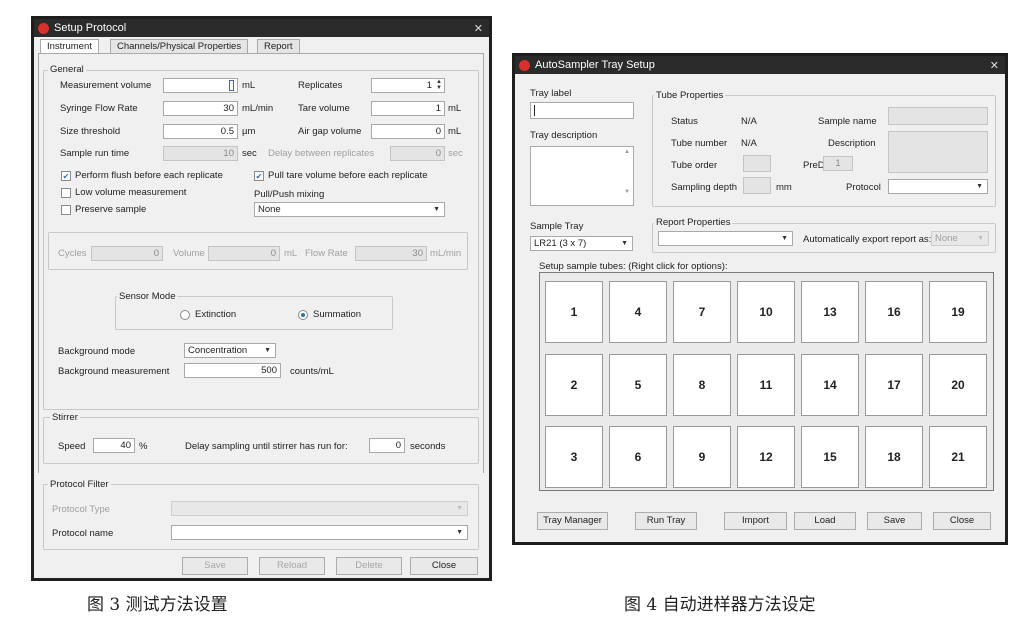 This screenshot has height=636, width=1025. Describe the element at coordinates (127, 253) in the screenshot. I see `cycles-input: 0` at that location.